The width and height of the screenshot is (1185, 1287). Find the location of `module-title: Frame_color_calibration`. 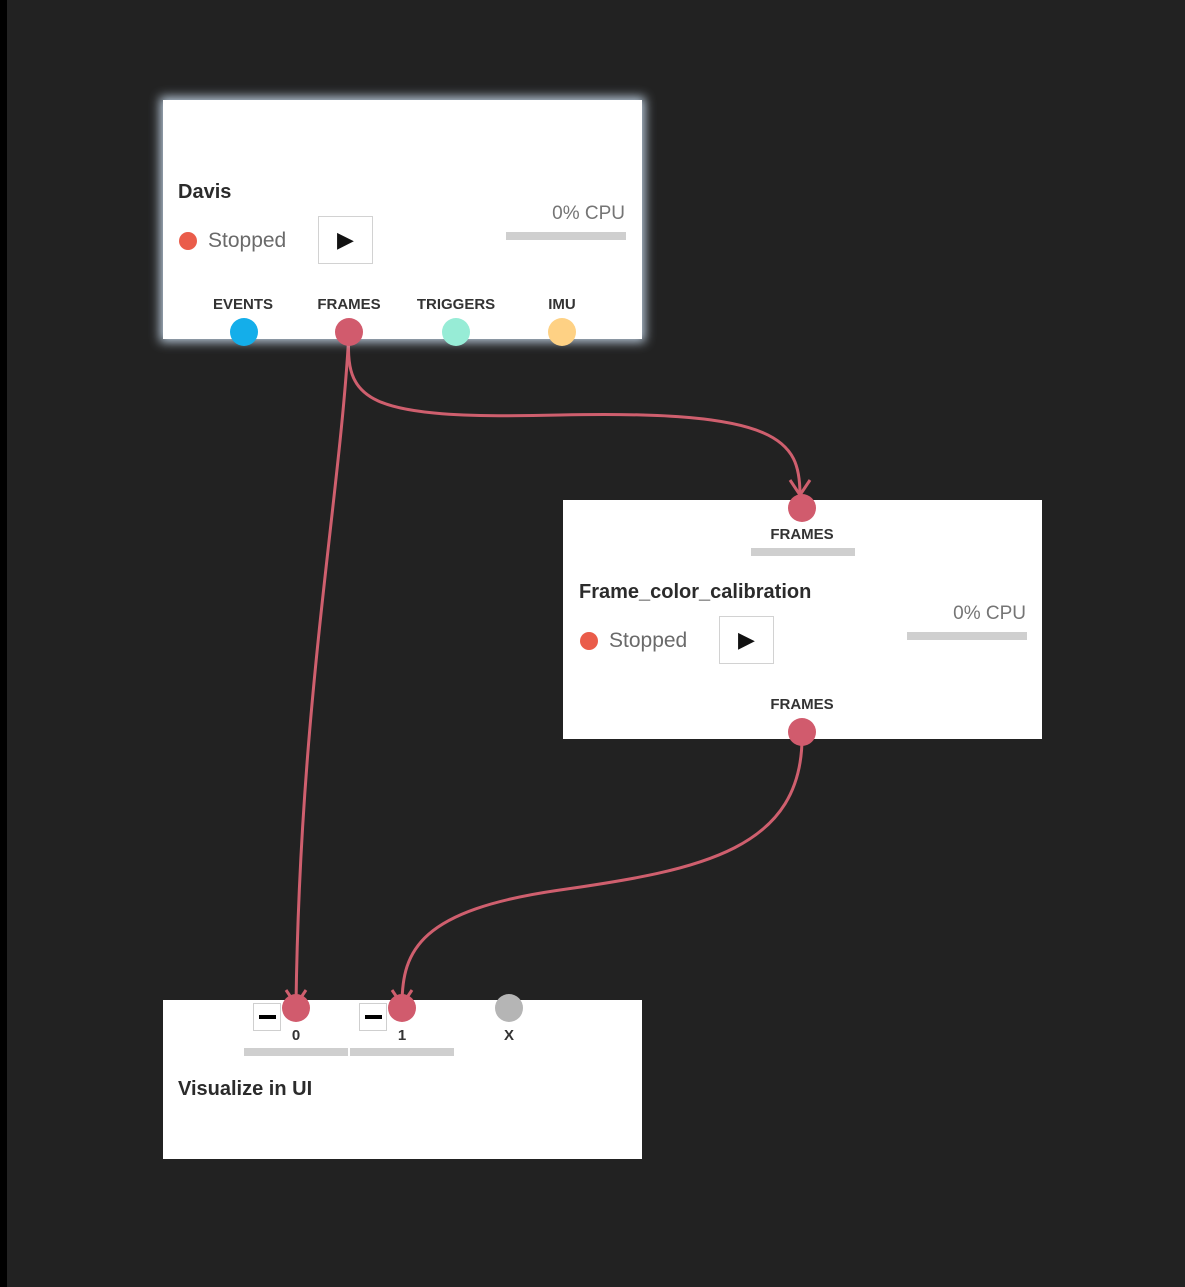

module-title: Frame_color_calibration is located at coordinates (695, 592).